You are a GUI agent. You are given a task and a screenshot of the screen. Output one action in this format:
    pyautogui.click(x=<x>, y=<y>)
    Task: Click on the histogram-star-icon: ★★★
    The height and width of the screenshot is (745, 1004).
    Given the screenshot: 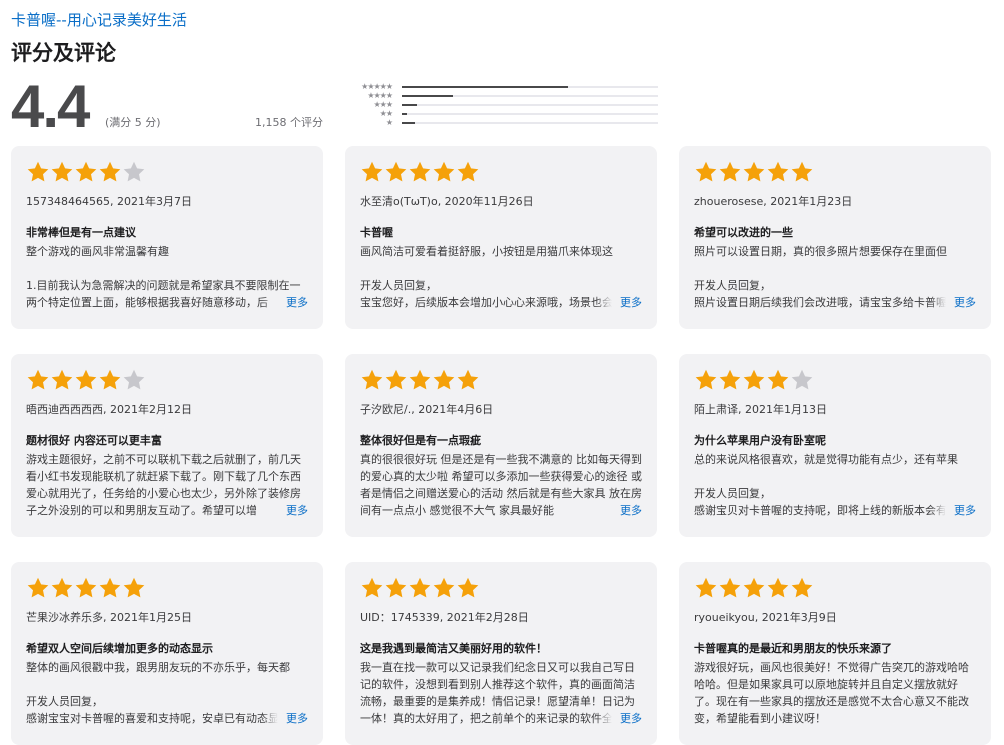 What is the action you would take?
    pyautogui.click(x=383, y=104)
    